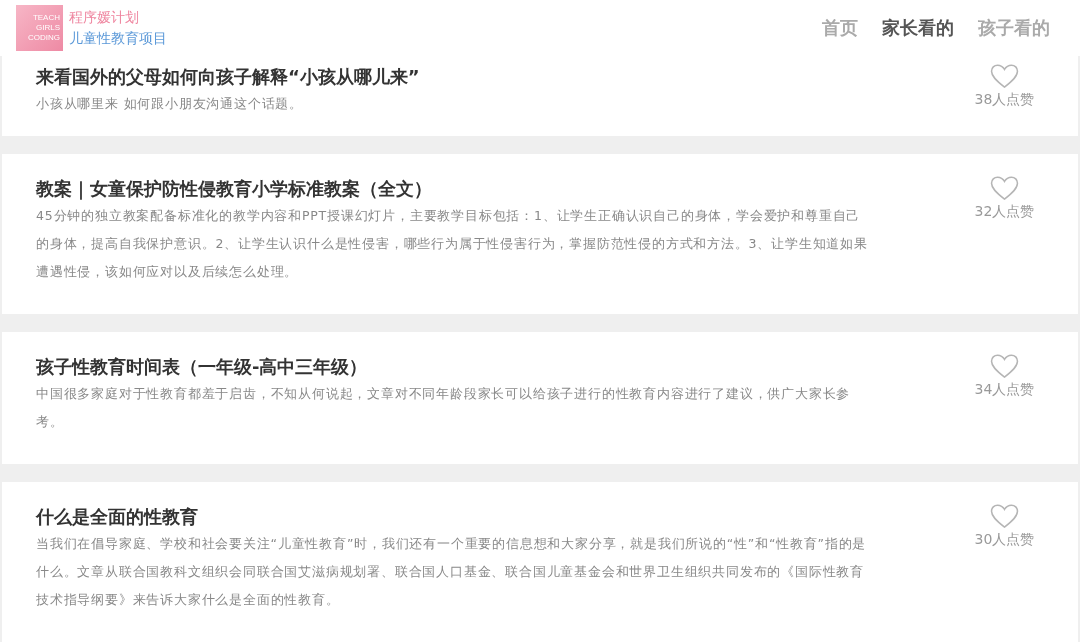 Image resolution: width=1080 pixels, height=642 pixels. I want to click on article-title: 什么是全面的性教育, so click(453, 517).